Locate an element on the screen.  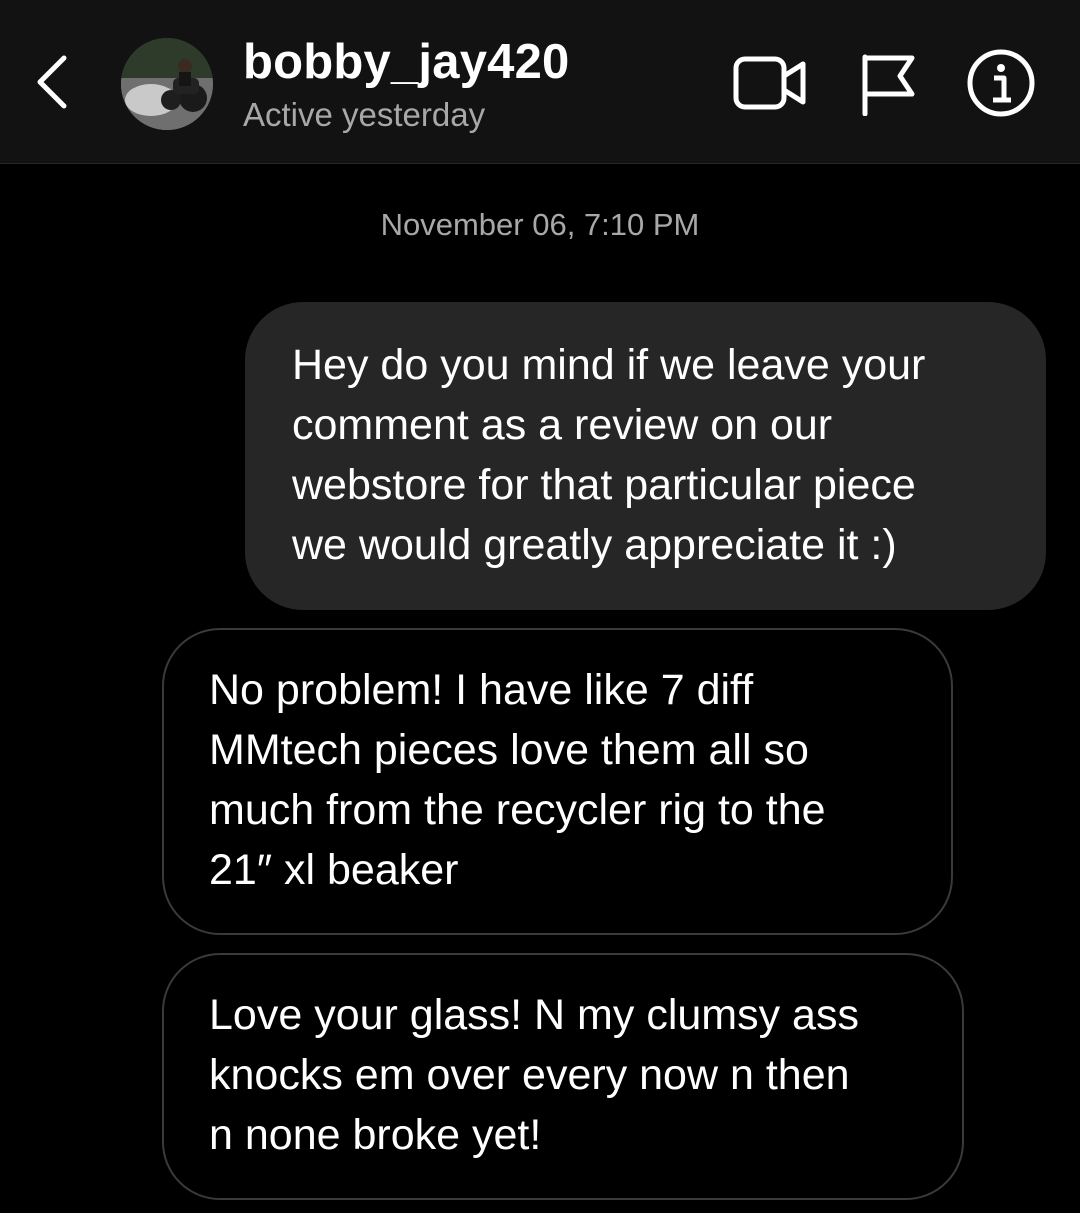
info-icon is located at coordinates (1001, 83).